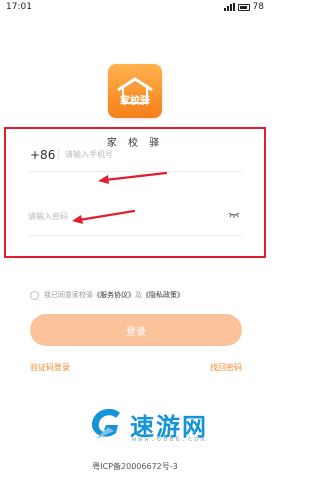 This screenshot has height=480, width=320. Describe the element at coordinates (68, 295) in the screenshot. I see `agreement-prefix: 我已同意家校驿` at that location.